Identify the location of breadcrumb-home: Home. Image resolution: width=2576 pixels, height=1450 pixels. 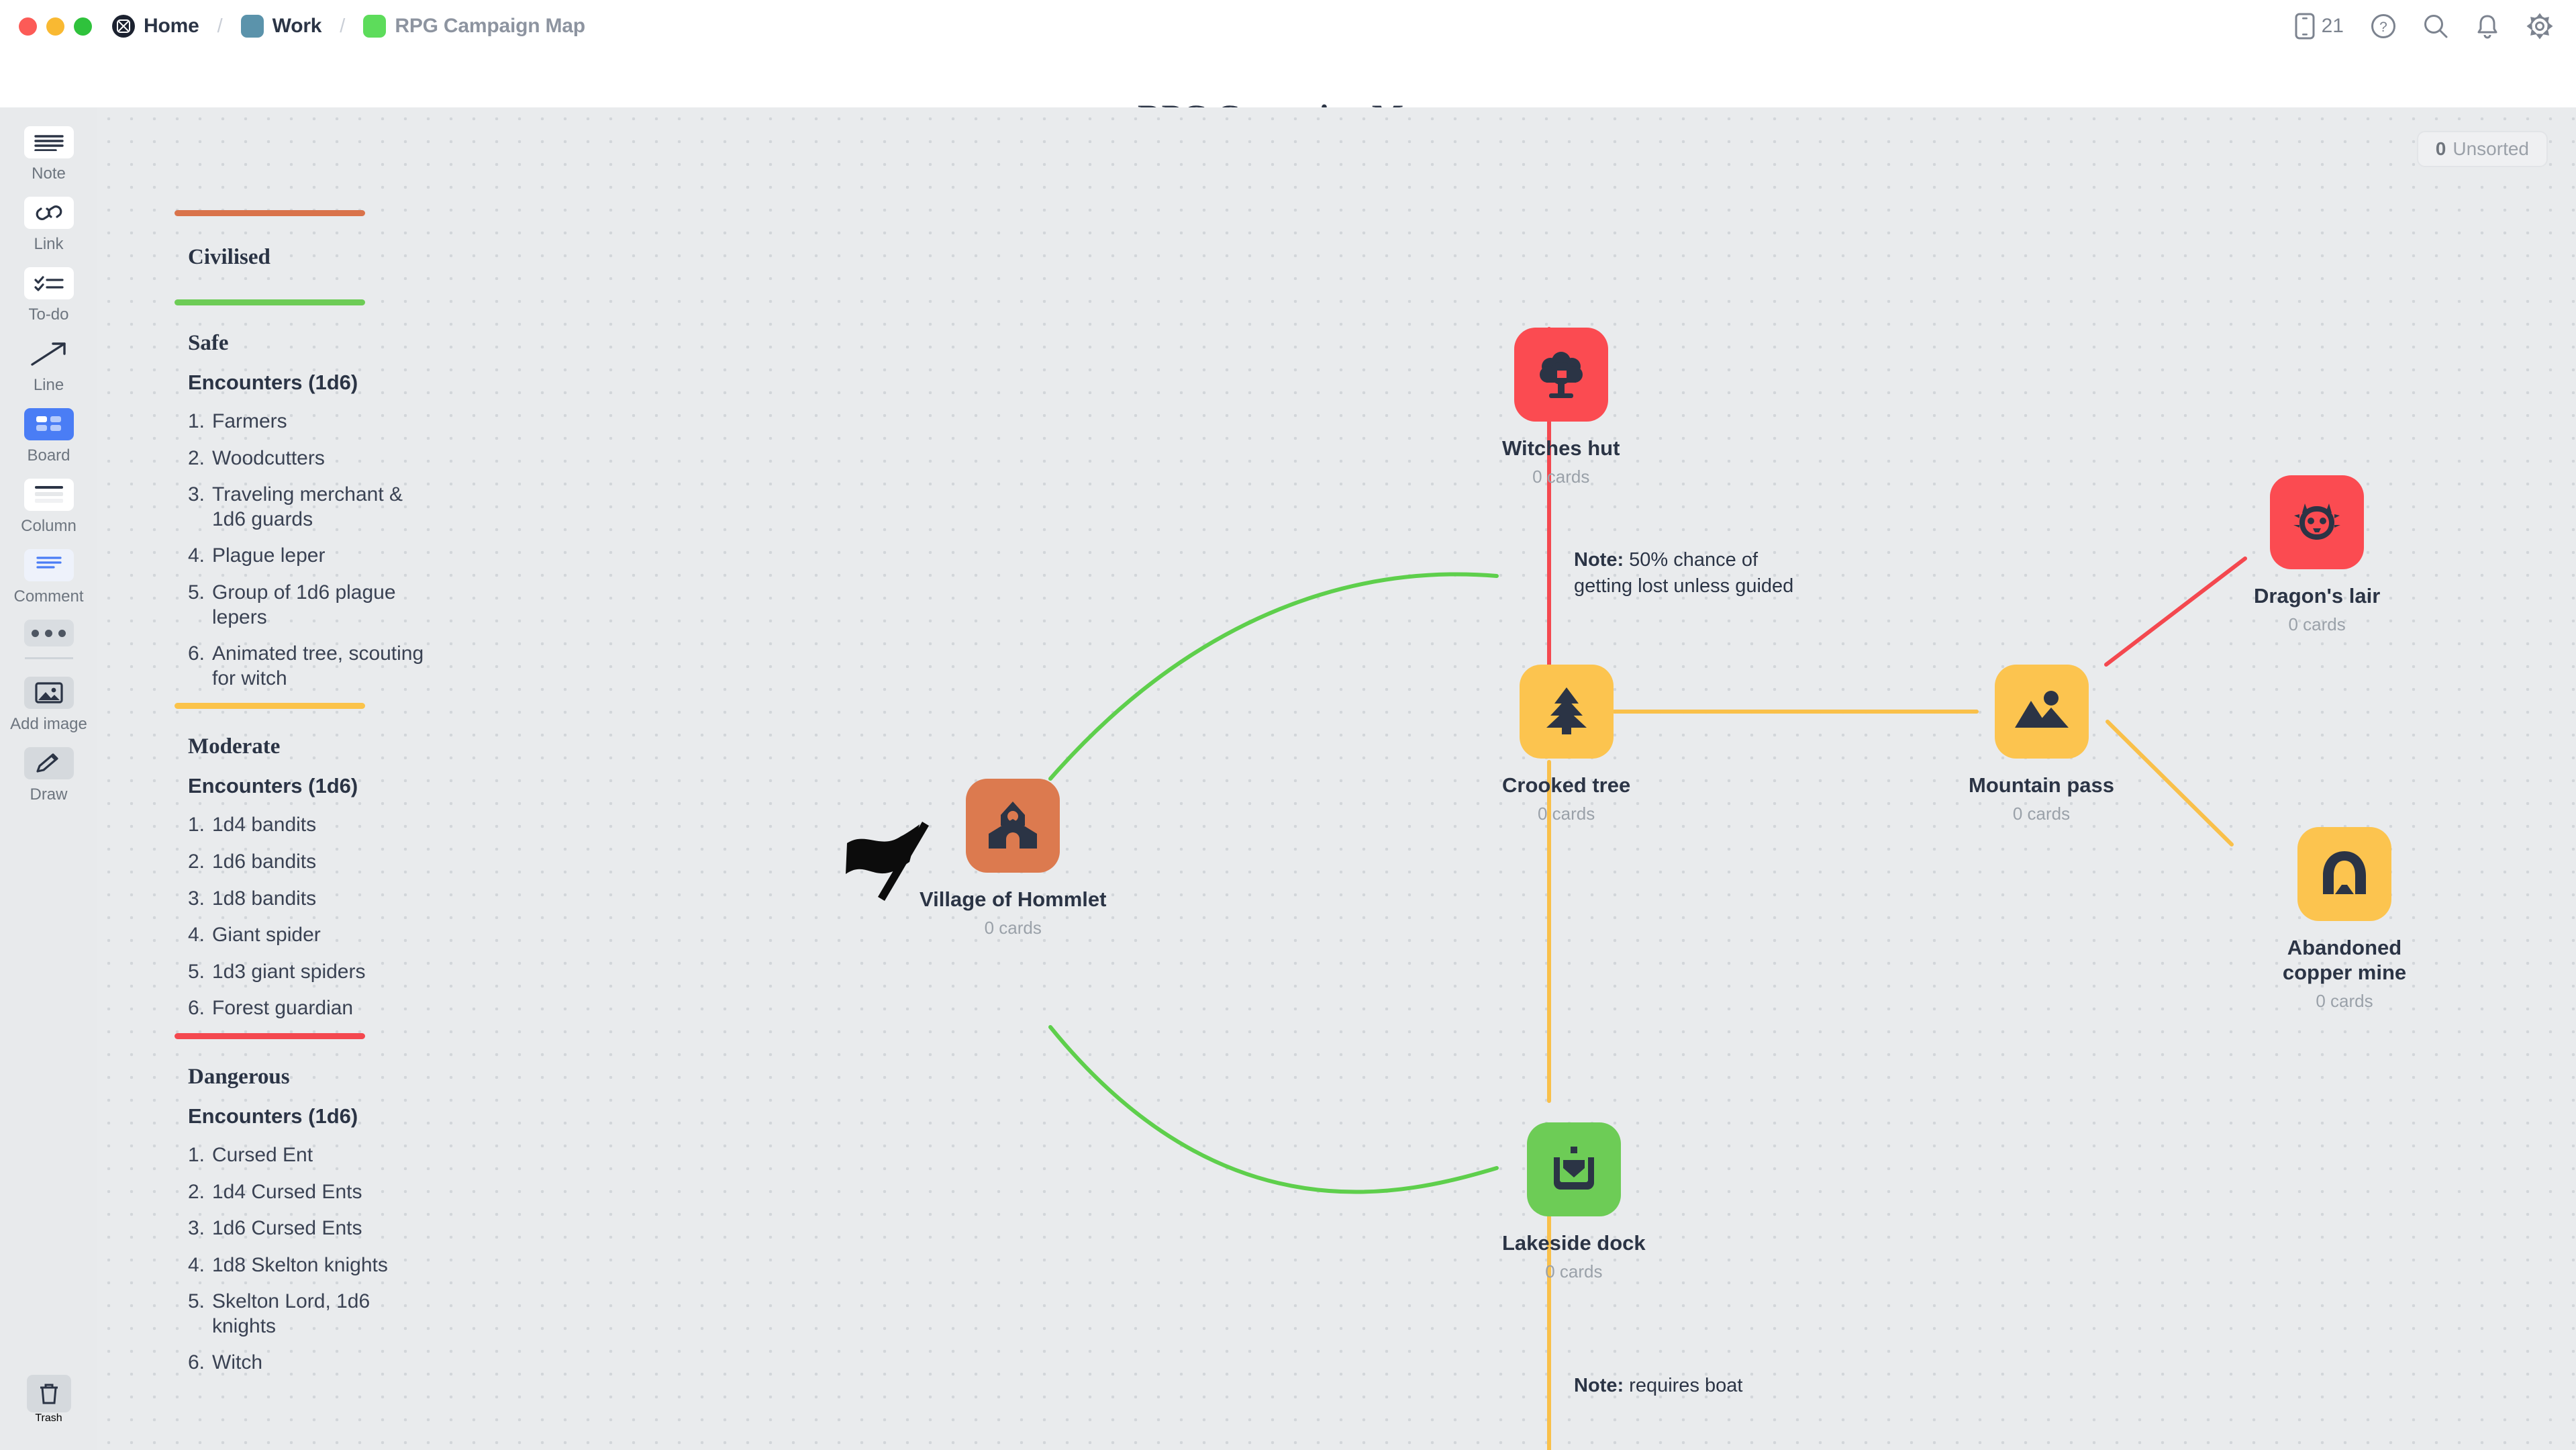
(171, 26).